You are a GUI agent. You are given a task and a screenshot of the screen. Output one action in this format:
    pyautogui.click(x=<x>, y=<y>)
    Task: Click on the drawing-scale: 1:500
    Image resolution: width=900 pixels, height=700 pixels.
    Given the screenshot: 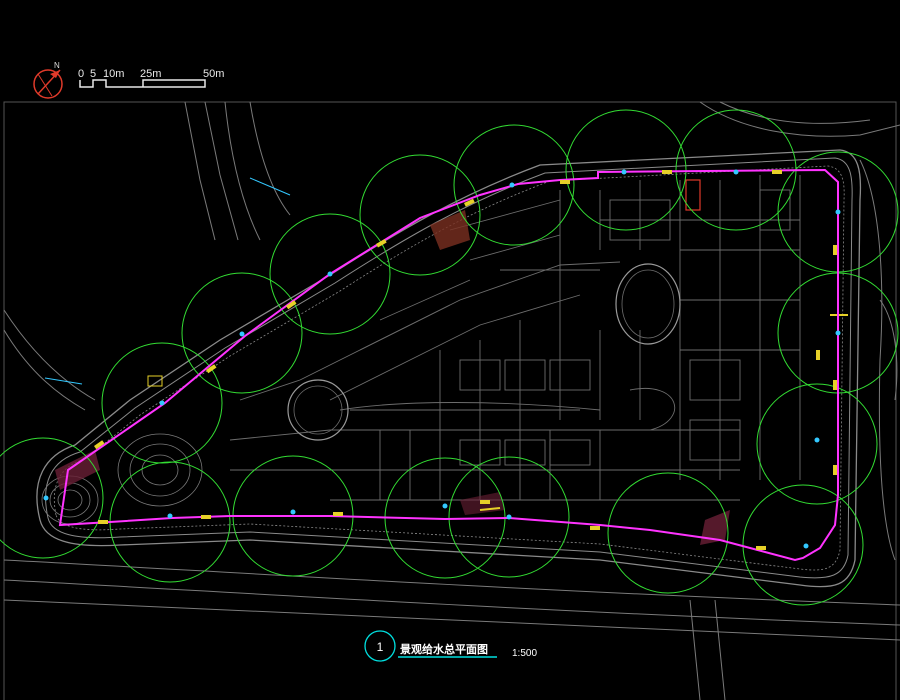 What is the action you would take?
    pyautogui.click(x=524, y=653)
    